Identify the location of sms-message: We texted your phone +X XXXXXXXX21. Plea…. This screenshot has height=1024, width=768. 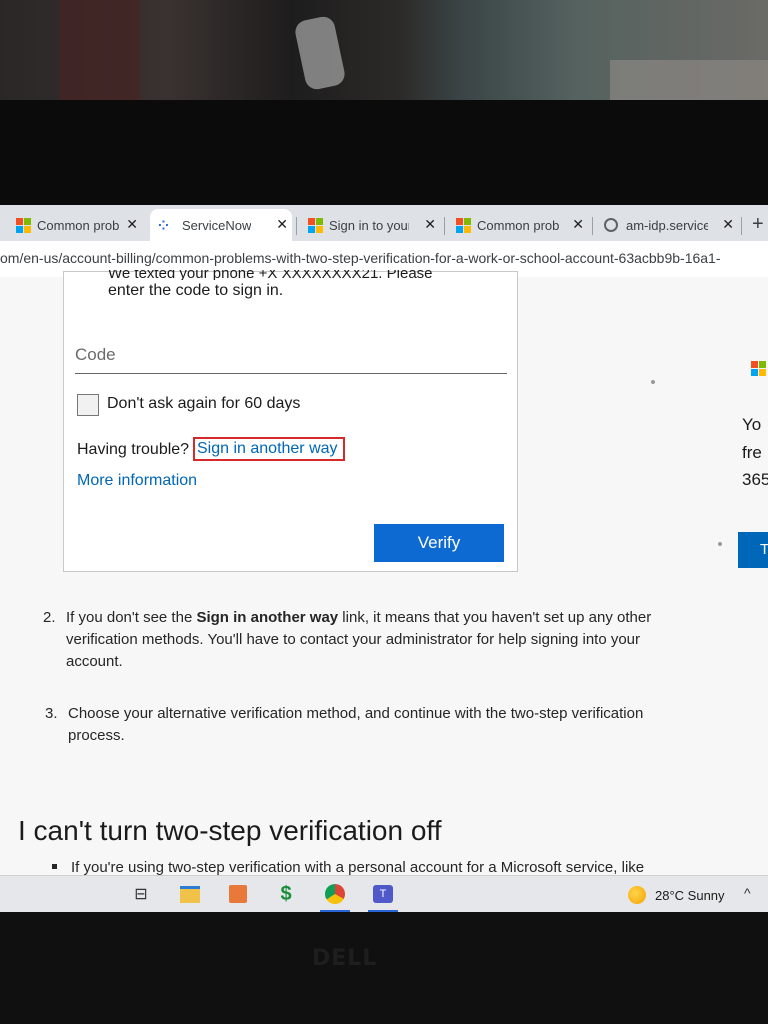
(308, 286).